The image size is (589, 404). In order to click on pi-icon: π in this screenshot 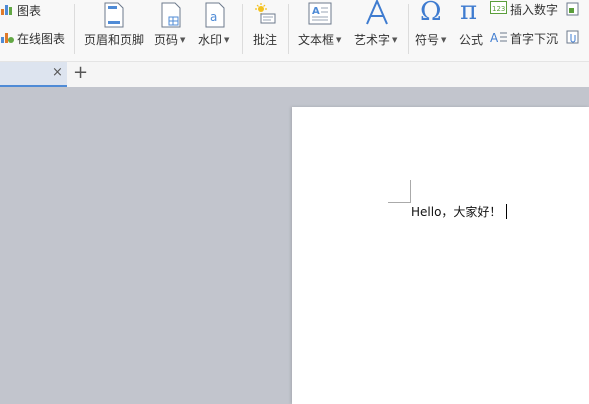, I will do `click(469, 13)`.